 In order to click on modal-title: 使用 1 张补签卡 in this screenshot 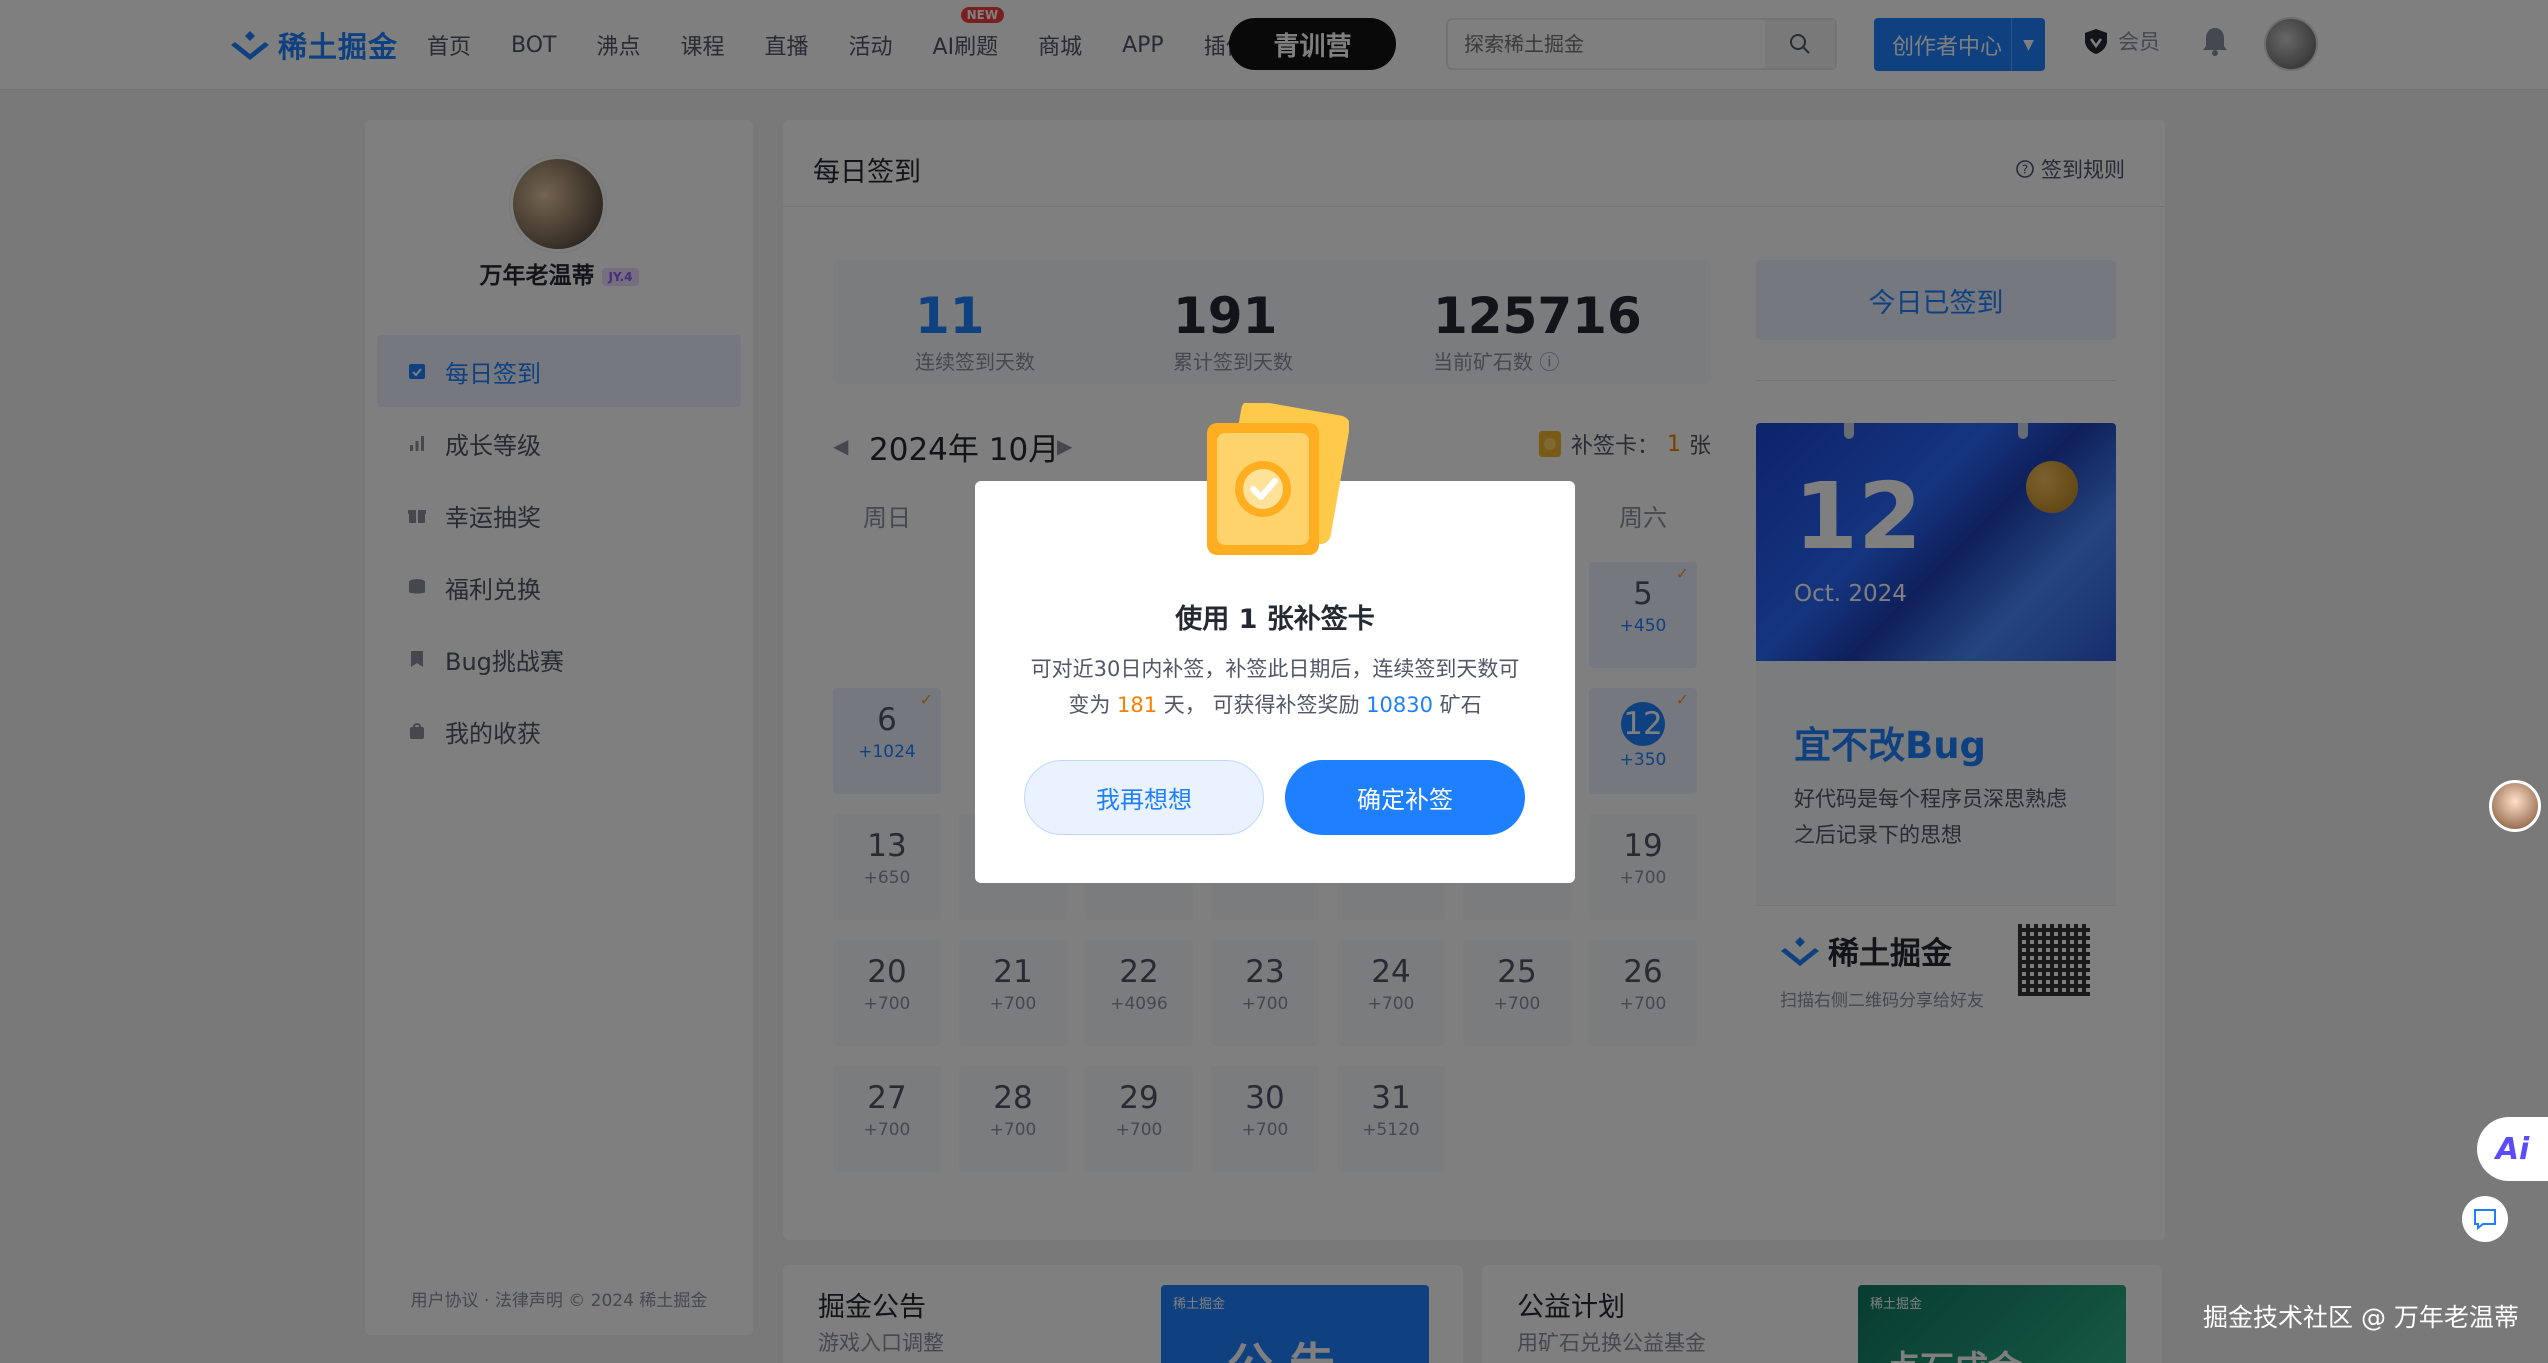, I will do `click(1275, 619)`.